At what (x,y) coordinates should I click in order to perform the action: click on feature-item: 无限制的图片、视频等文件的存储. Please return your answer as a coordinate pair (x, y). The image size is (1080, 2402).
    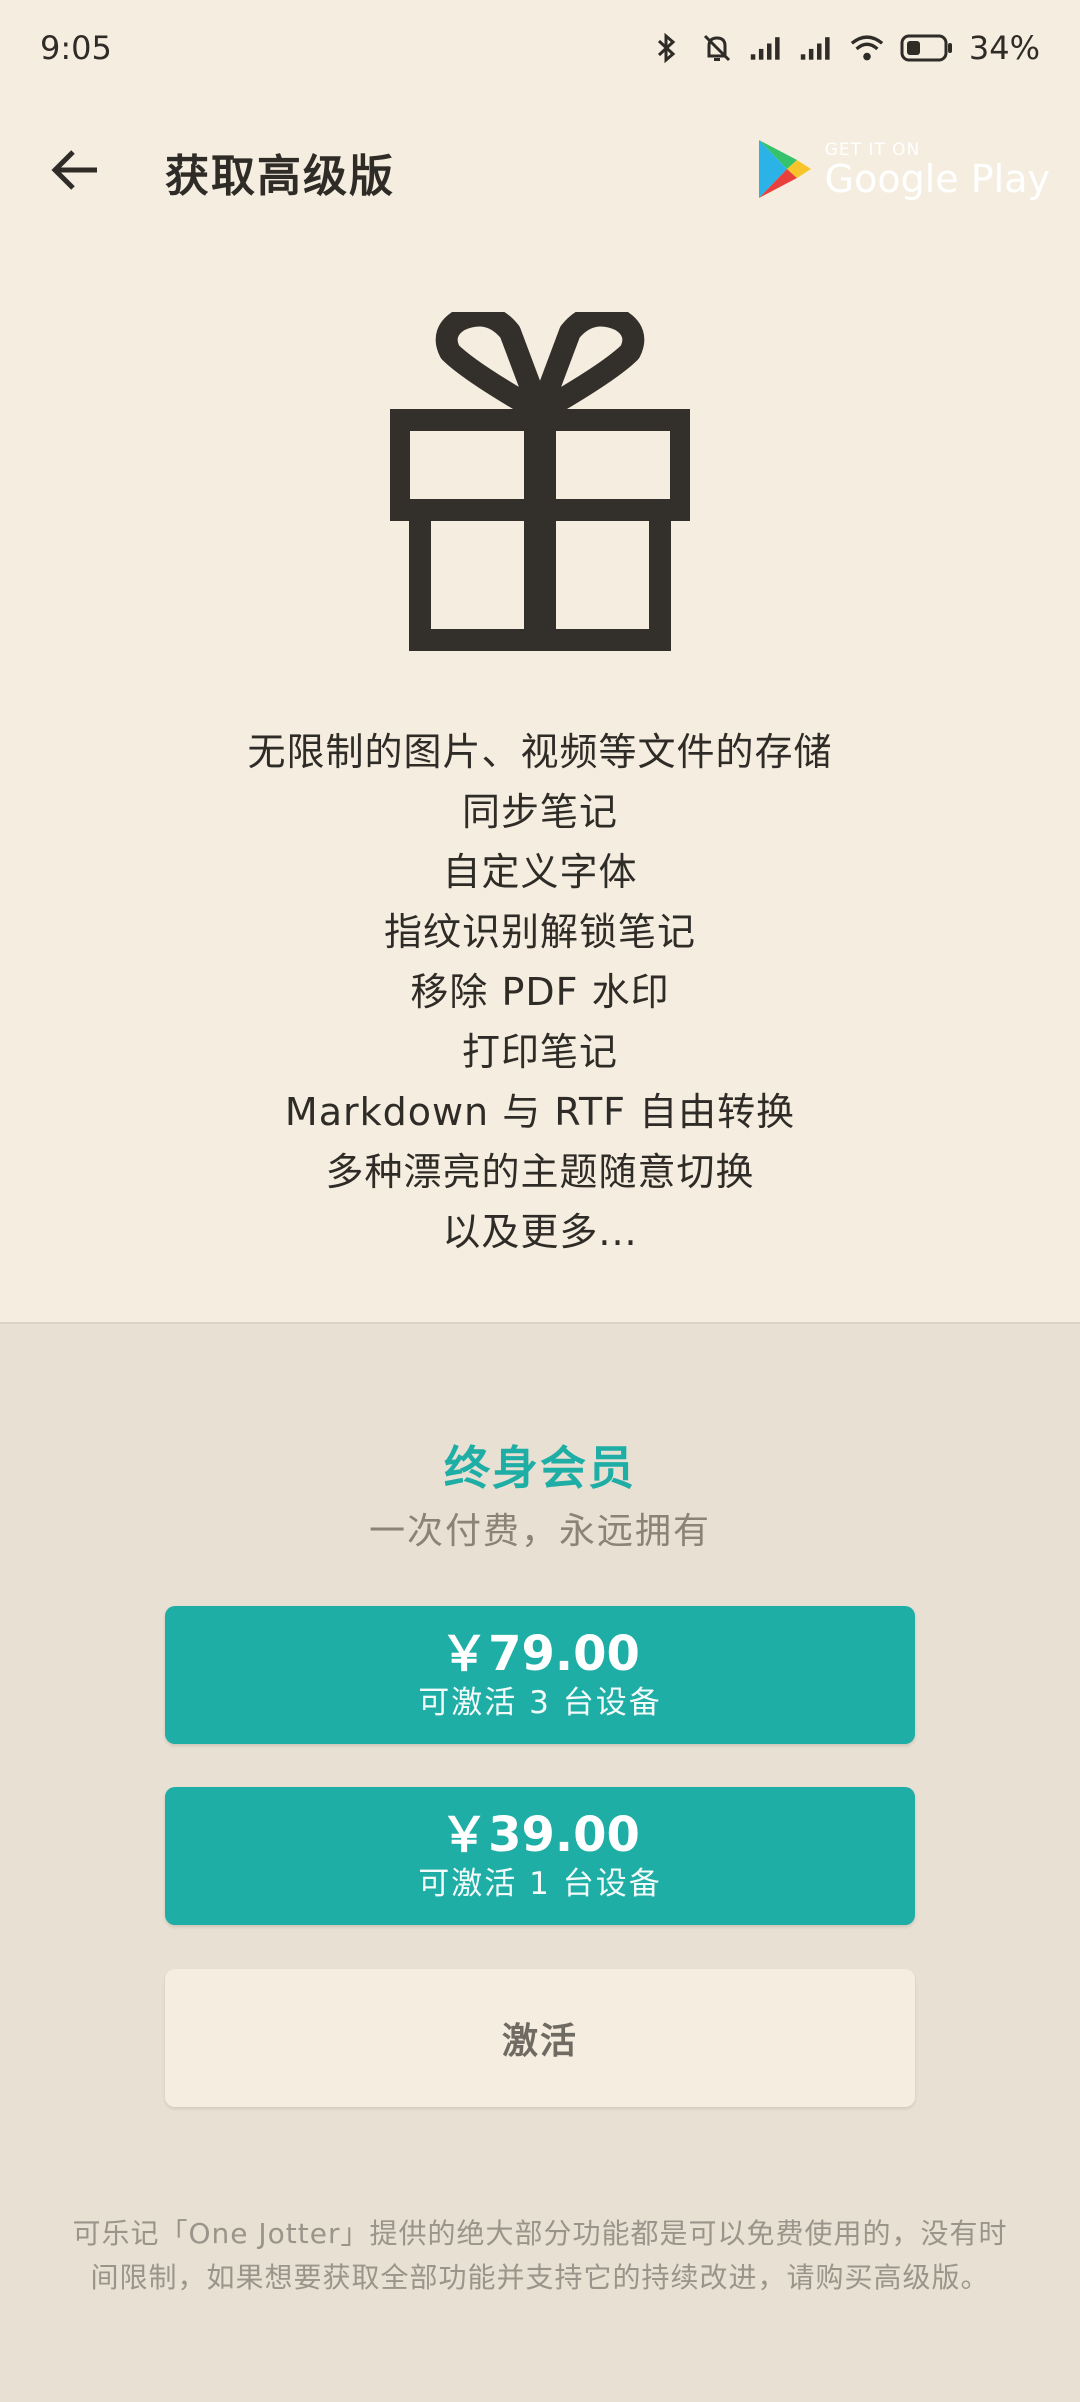
    Looking at the image, I should click on (540, 752).